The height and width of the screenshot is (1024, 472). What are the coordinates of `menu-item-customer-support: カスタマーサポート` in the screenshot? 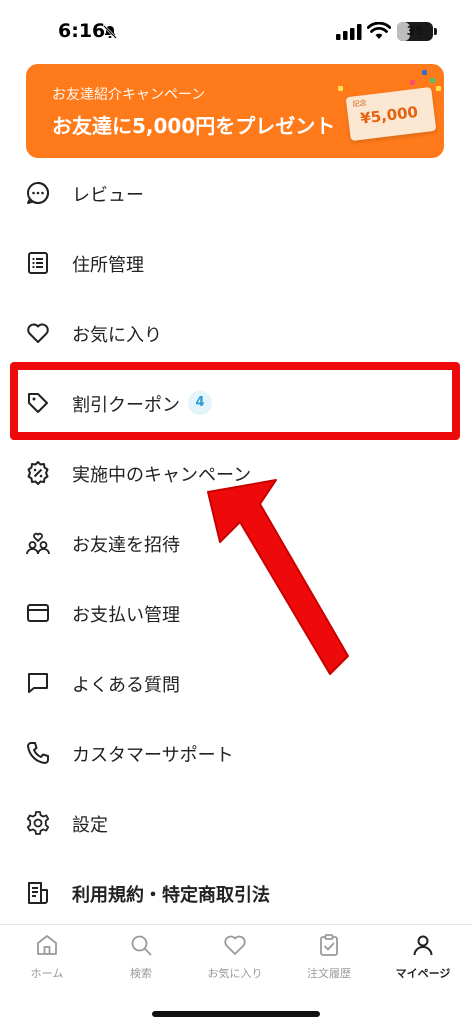 It's located at (236, 753).